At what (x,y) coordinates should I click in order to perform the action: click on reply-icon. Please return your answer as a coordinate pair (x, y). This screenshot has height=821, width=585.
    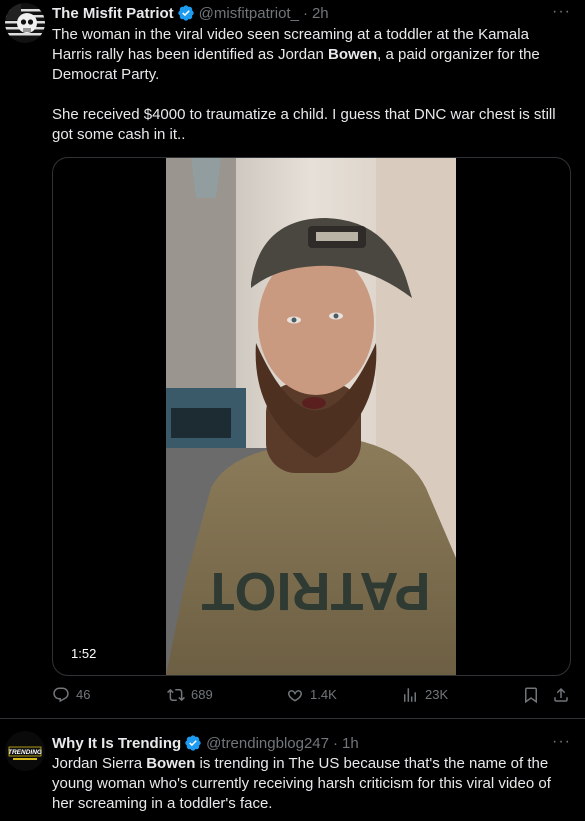
    Looking at the image, I should click on (61, 695).